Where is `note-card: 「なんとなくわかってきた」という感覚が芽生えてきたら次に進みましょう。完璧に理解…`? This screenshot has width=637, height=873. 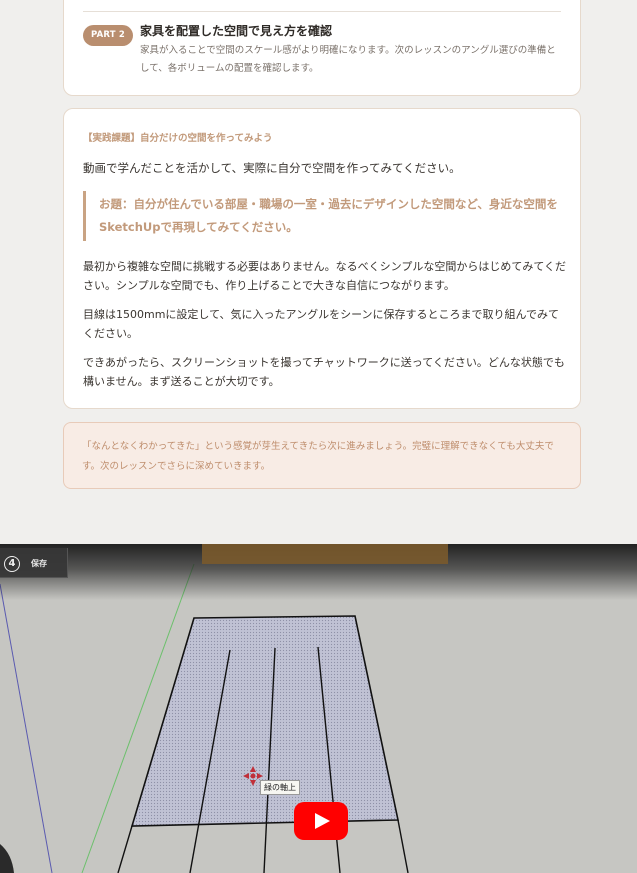 note-card: 「なんとなくわかってきた」という感覚が芽生えてきたら次に進みましょう。完璧に理解… is located at coordinates (322, 455).